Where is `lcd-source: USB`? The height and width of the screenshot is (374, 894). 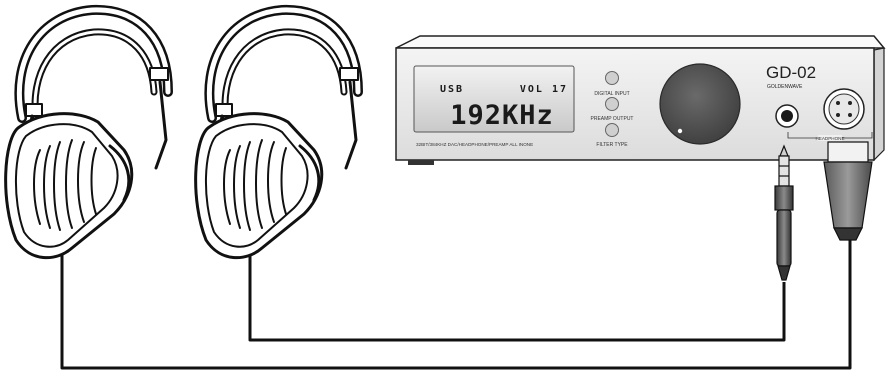
lcd-source: USB is located at coordinates (452, 89).